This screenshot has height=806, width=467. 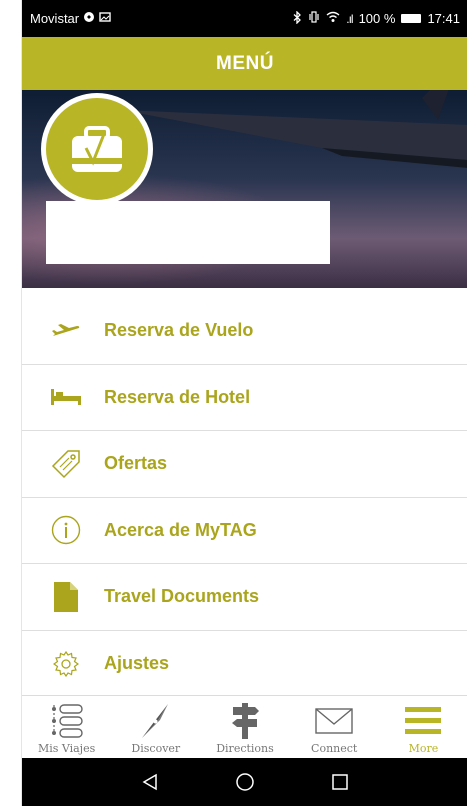 What do you see at coordinates (66, 331) in the screenshot?
I see `airplane-icon` at bounding box center [66, 331].